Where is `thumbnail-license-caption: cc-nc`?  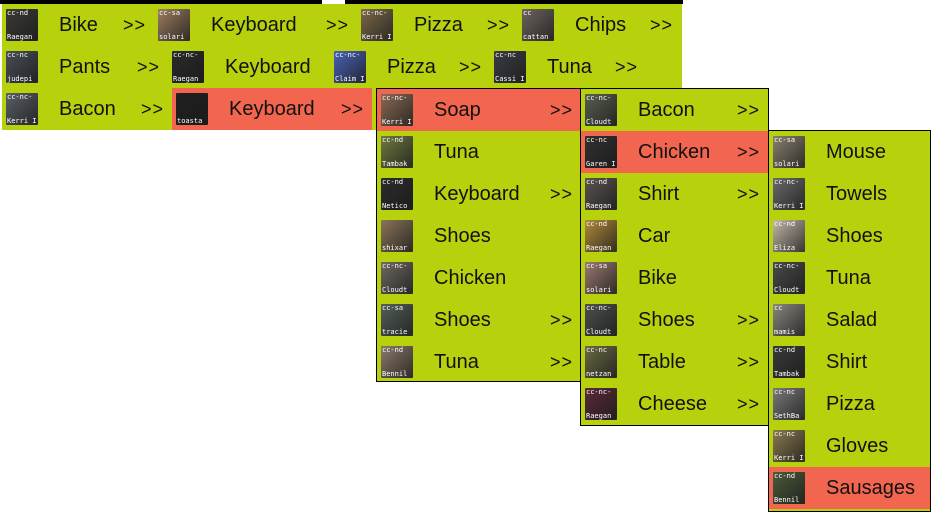 thumbnail-license-caption: cc-nc is located at coordinates (506, 55).